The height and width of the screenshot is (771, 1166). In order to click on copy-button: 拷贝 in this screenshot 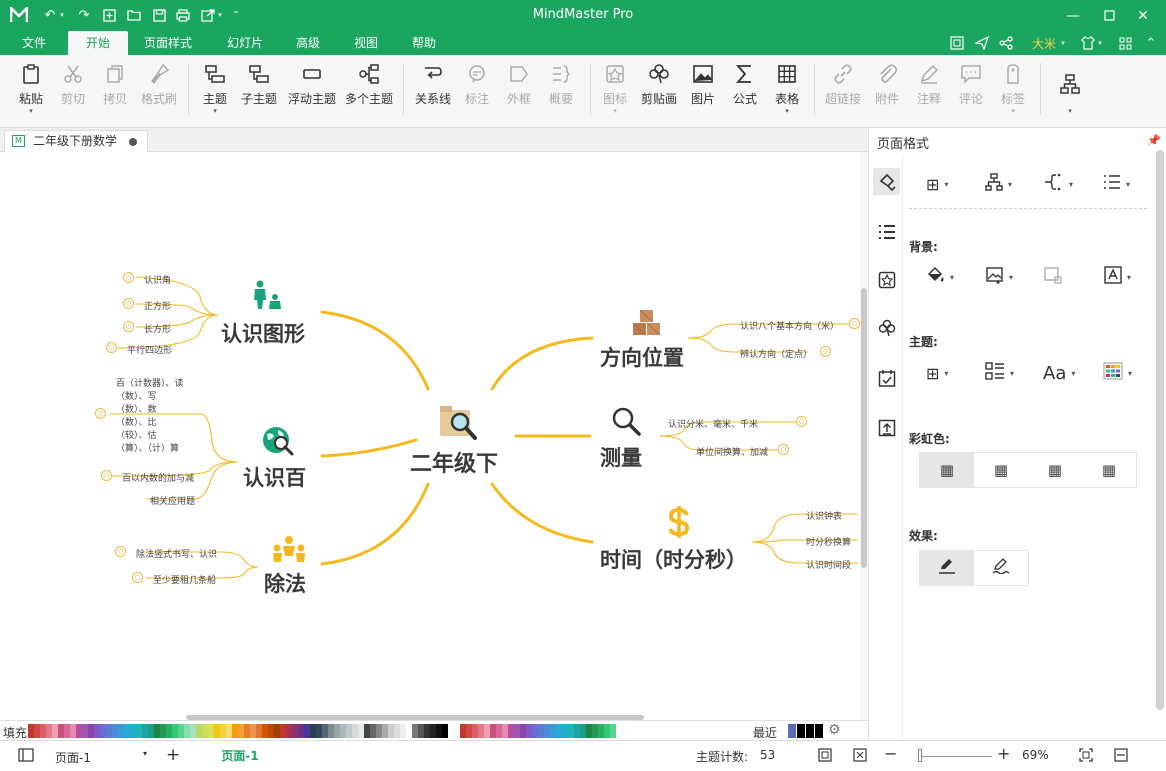, I will do `click(115, 92)`.